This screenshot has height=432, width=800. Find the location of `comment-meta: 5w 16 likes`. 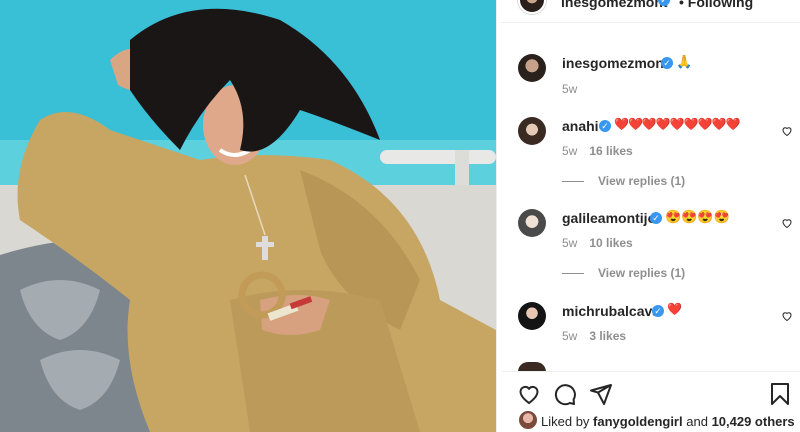

comment-meta: 5w 16 likes is located at coordinates (597, 151).